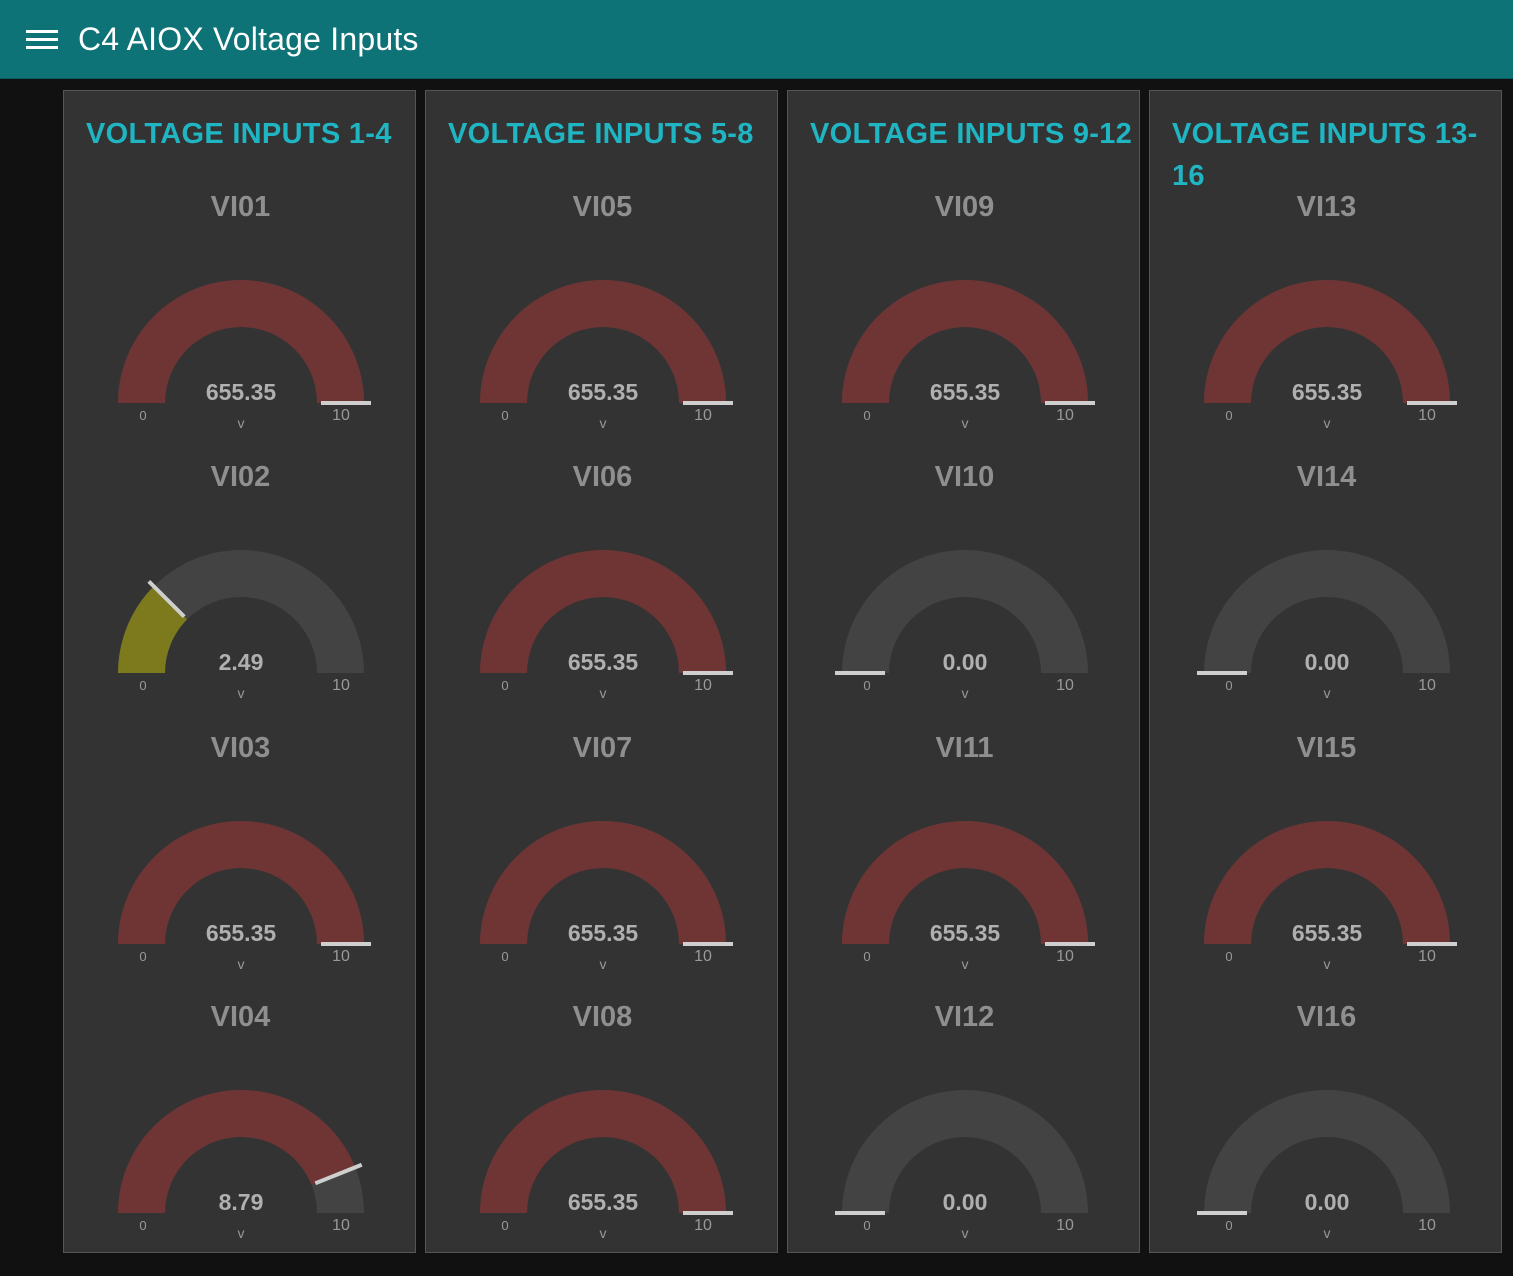 This screenshot has width=1513, height=1276. Describe the element at coordinates (248, 38) in the screenshot. I see `page-title: C4 AIOX Voltage Inputs` at that location.